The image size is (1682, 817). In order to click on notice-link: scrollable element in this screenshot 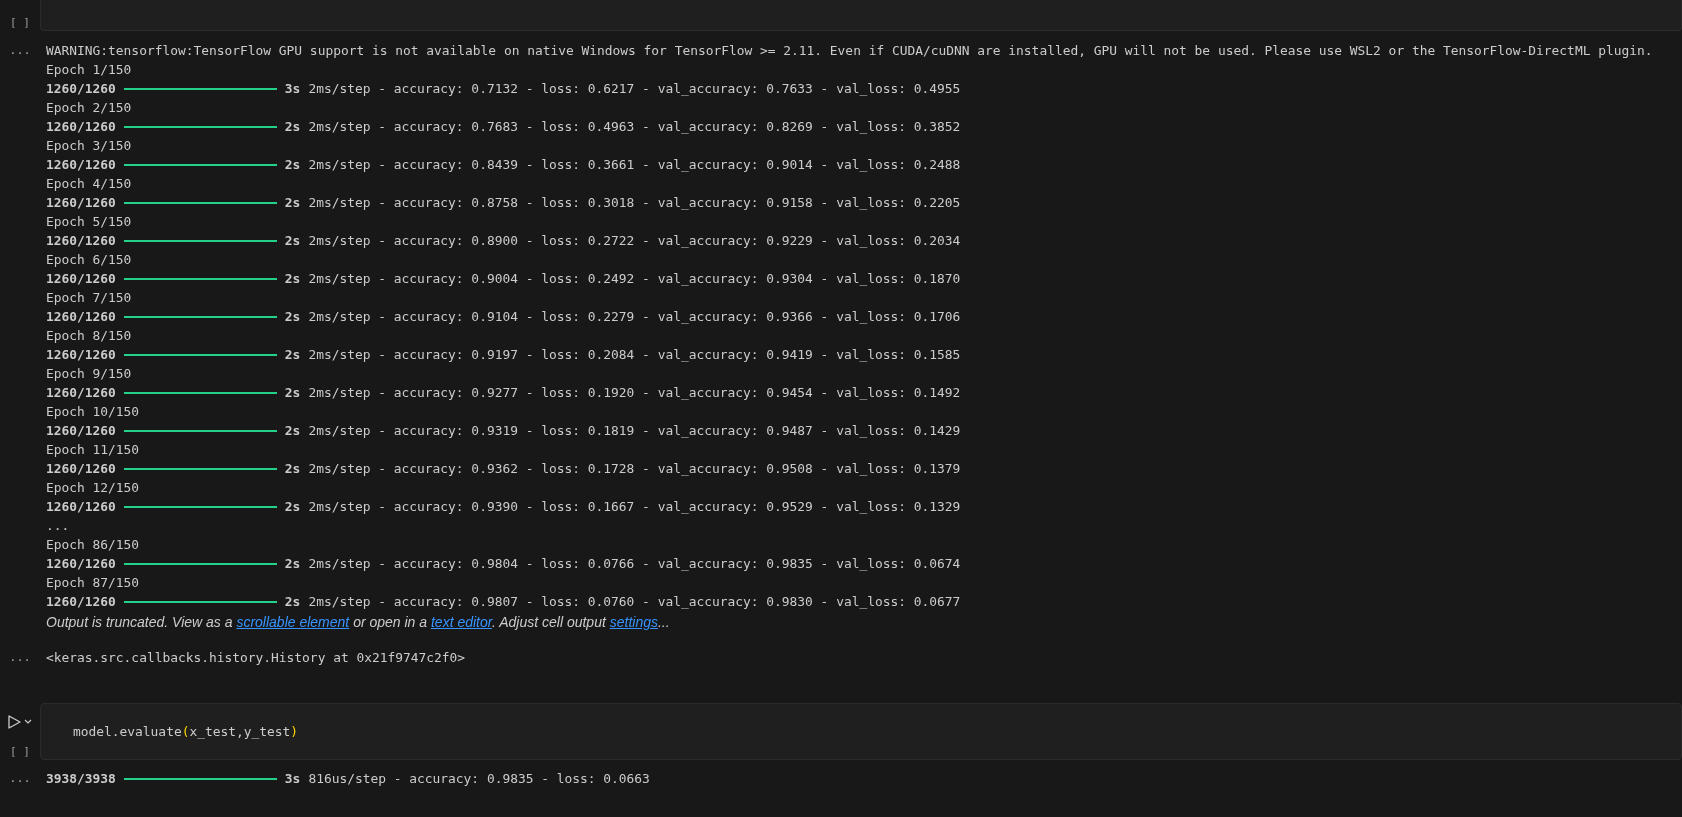, I will do `click(293, 622)`.